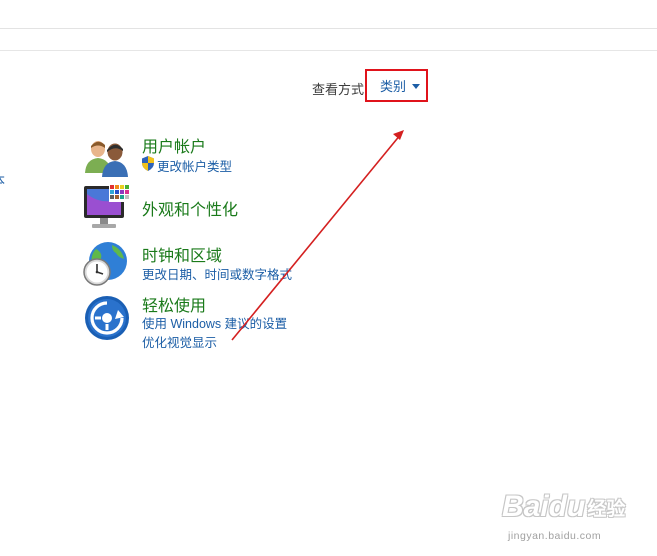 The image size is (657, 556). I want to click on link-windows-recommended-settings: 使用 Windows 建议的设置, so click(214, 322).